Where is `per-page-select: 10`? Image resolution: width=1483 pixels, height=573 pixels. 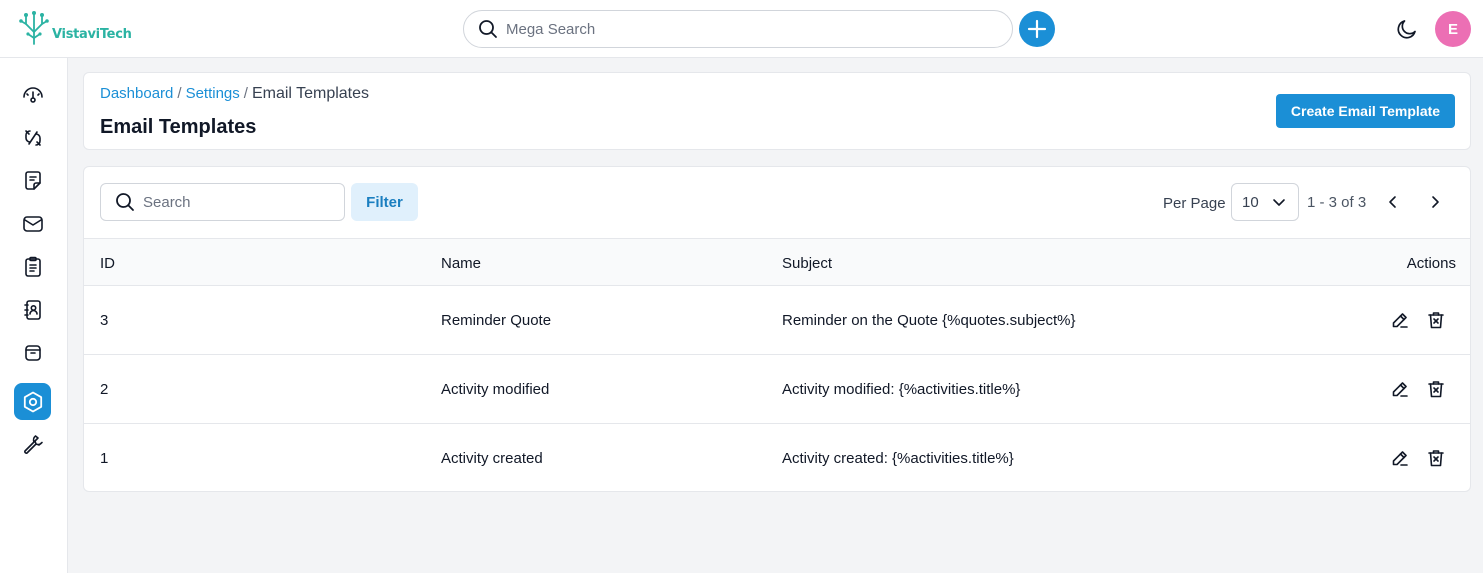
per-page-select: 10 is located at coordinates (1265, 202).